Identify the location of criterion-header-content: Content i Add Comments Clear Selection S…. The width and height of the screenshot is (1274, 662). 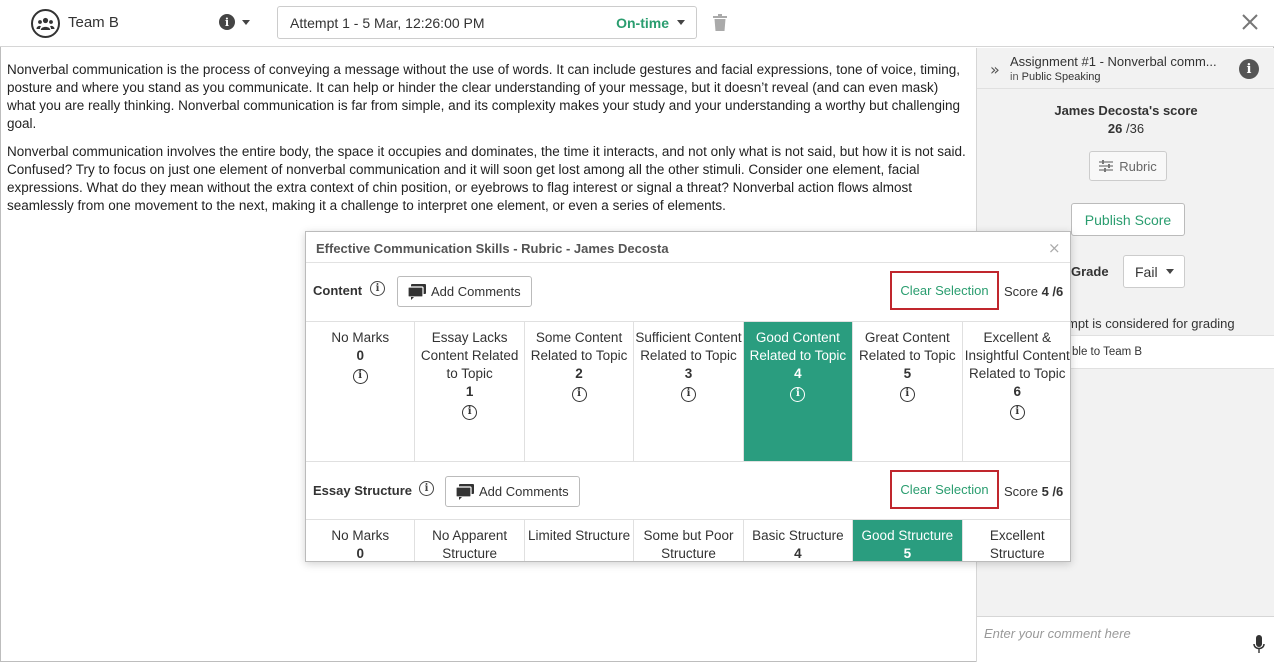
(688, 292).